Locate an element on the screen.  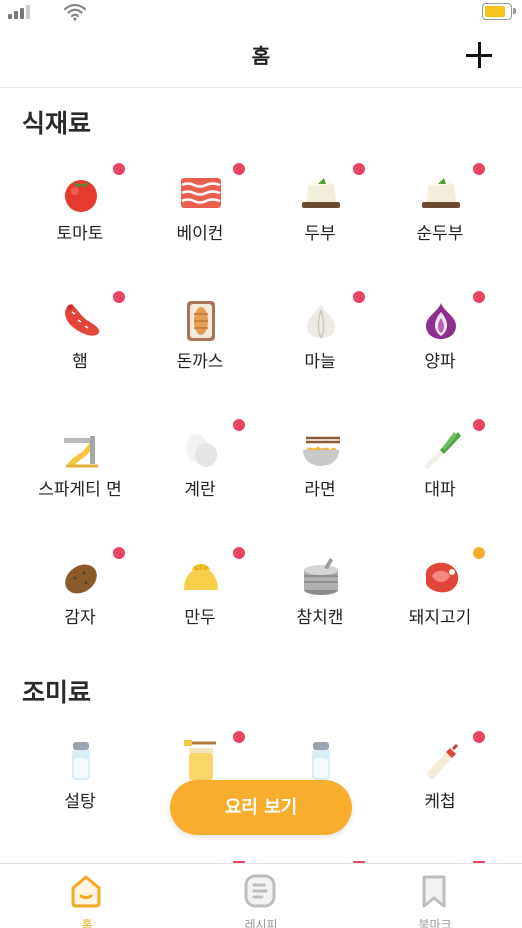
seasoning-label: 케첩 is located at coordinates (440, 802).